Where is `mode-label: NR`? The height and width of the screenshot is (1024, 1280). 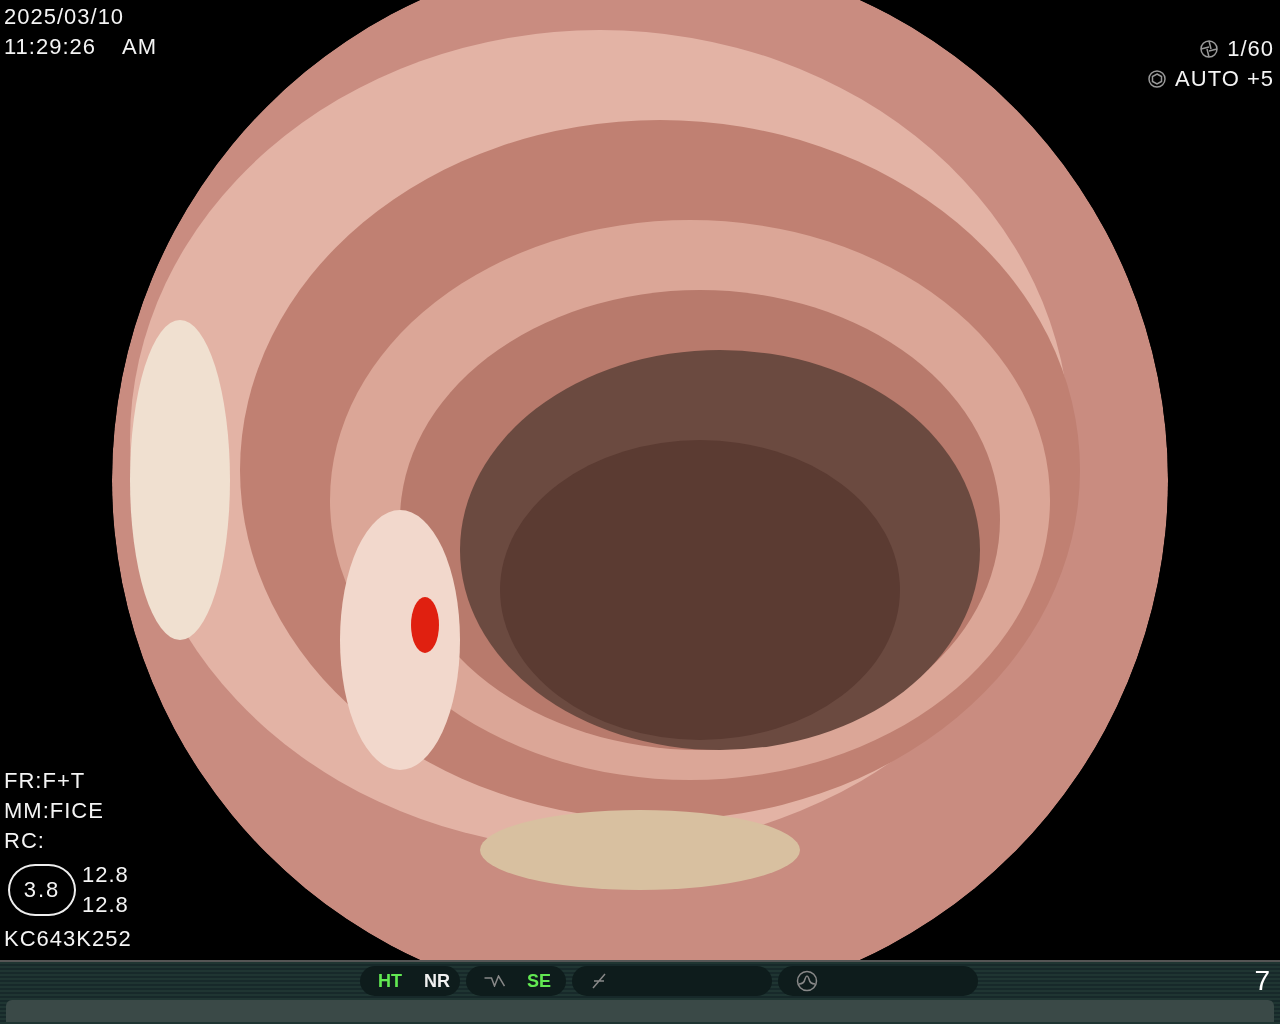
mode-label: NR is located at coordinates (437, 981).